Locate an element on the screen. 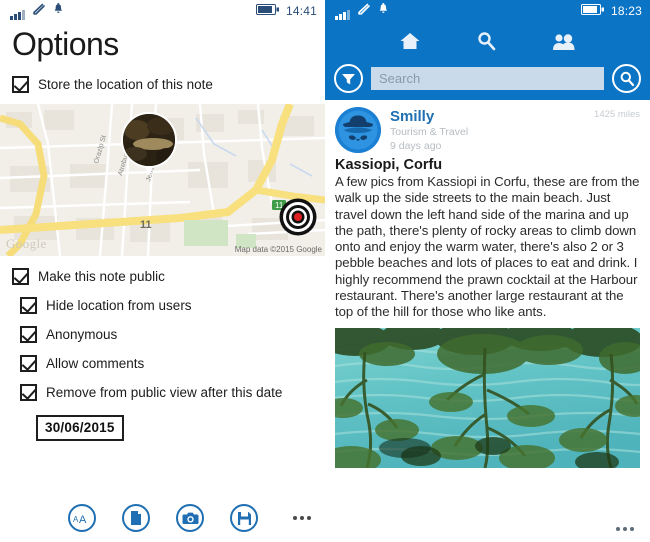  post-author-meta: Smilly Tourism & Travel 9 days ago is located at coordinates (487, 130).